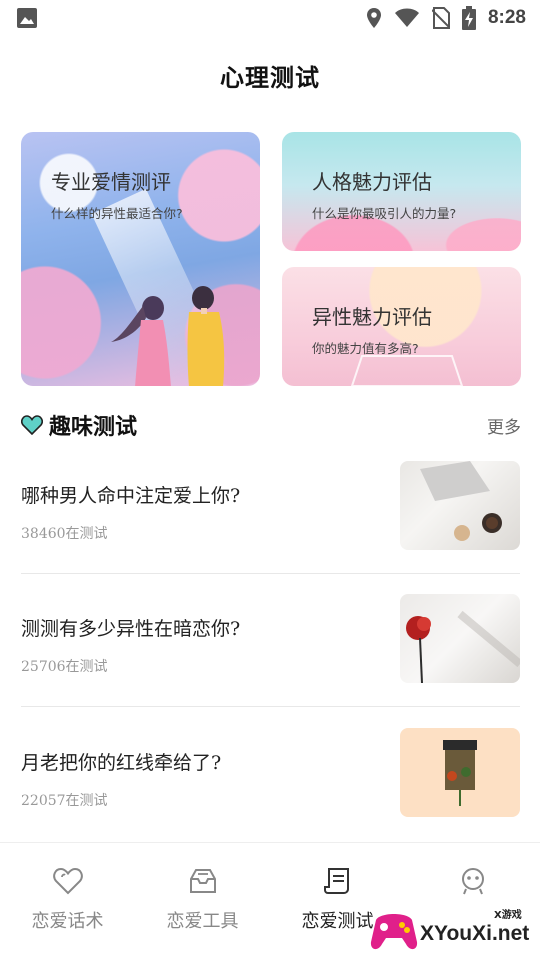 The image size is (540, 960). I want to click on love-assessment-card: 专业爱情测评 什么样的异性最适合你?, so click(140, 259).